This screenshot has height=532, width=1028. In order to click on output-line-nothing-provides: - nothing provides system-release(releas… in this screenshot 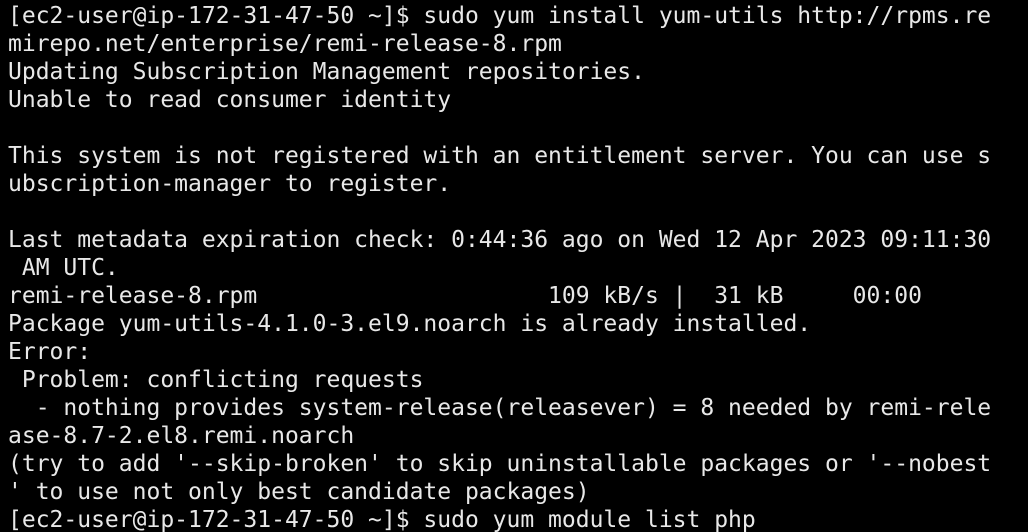, I will do `click(500, 408)`.